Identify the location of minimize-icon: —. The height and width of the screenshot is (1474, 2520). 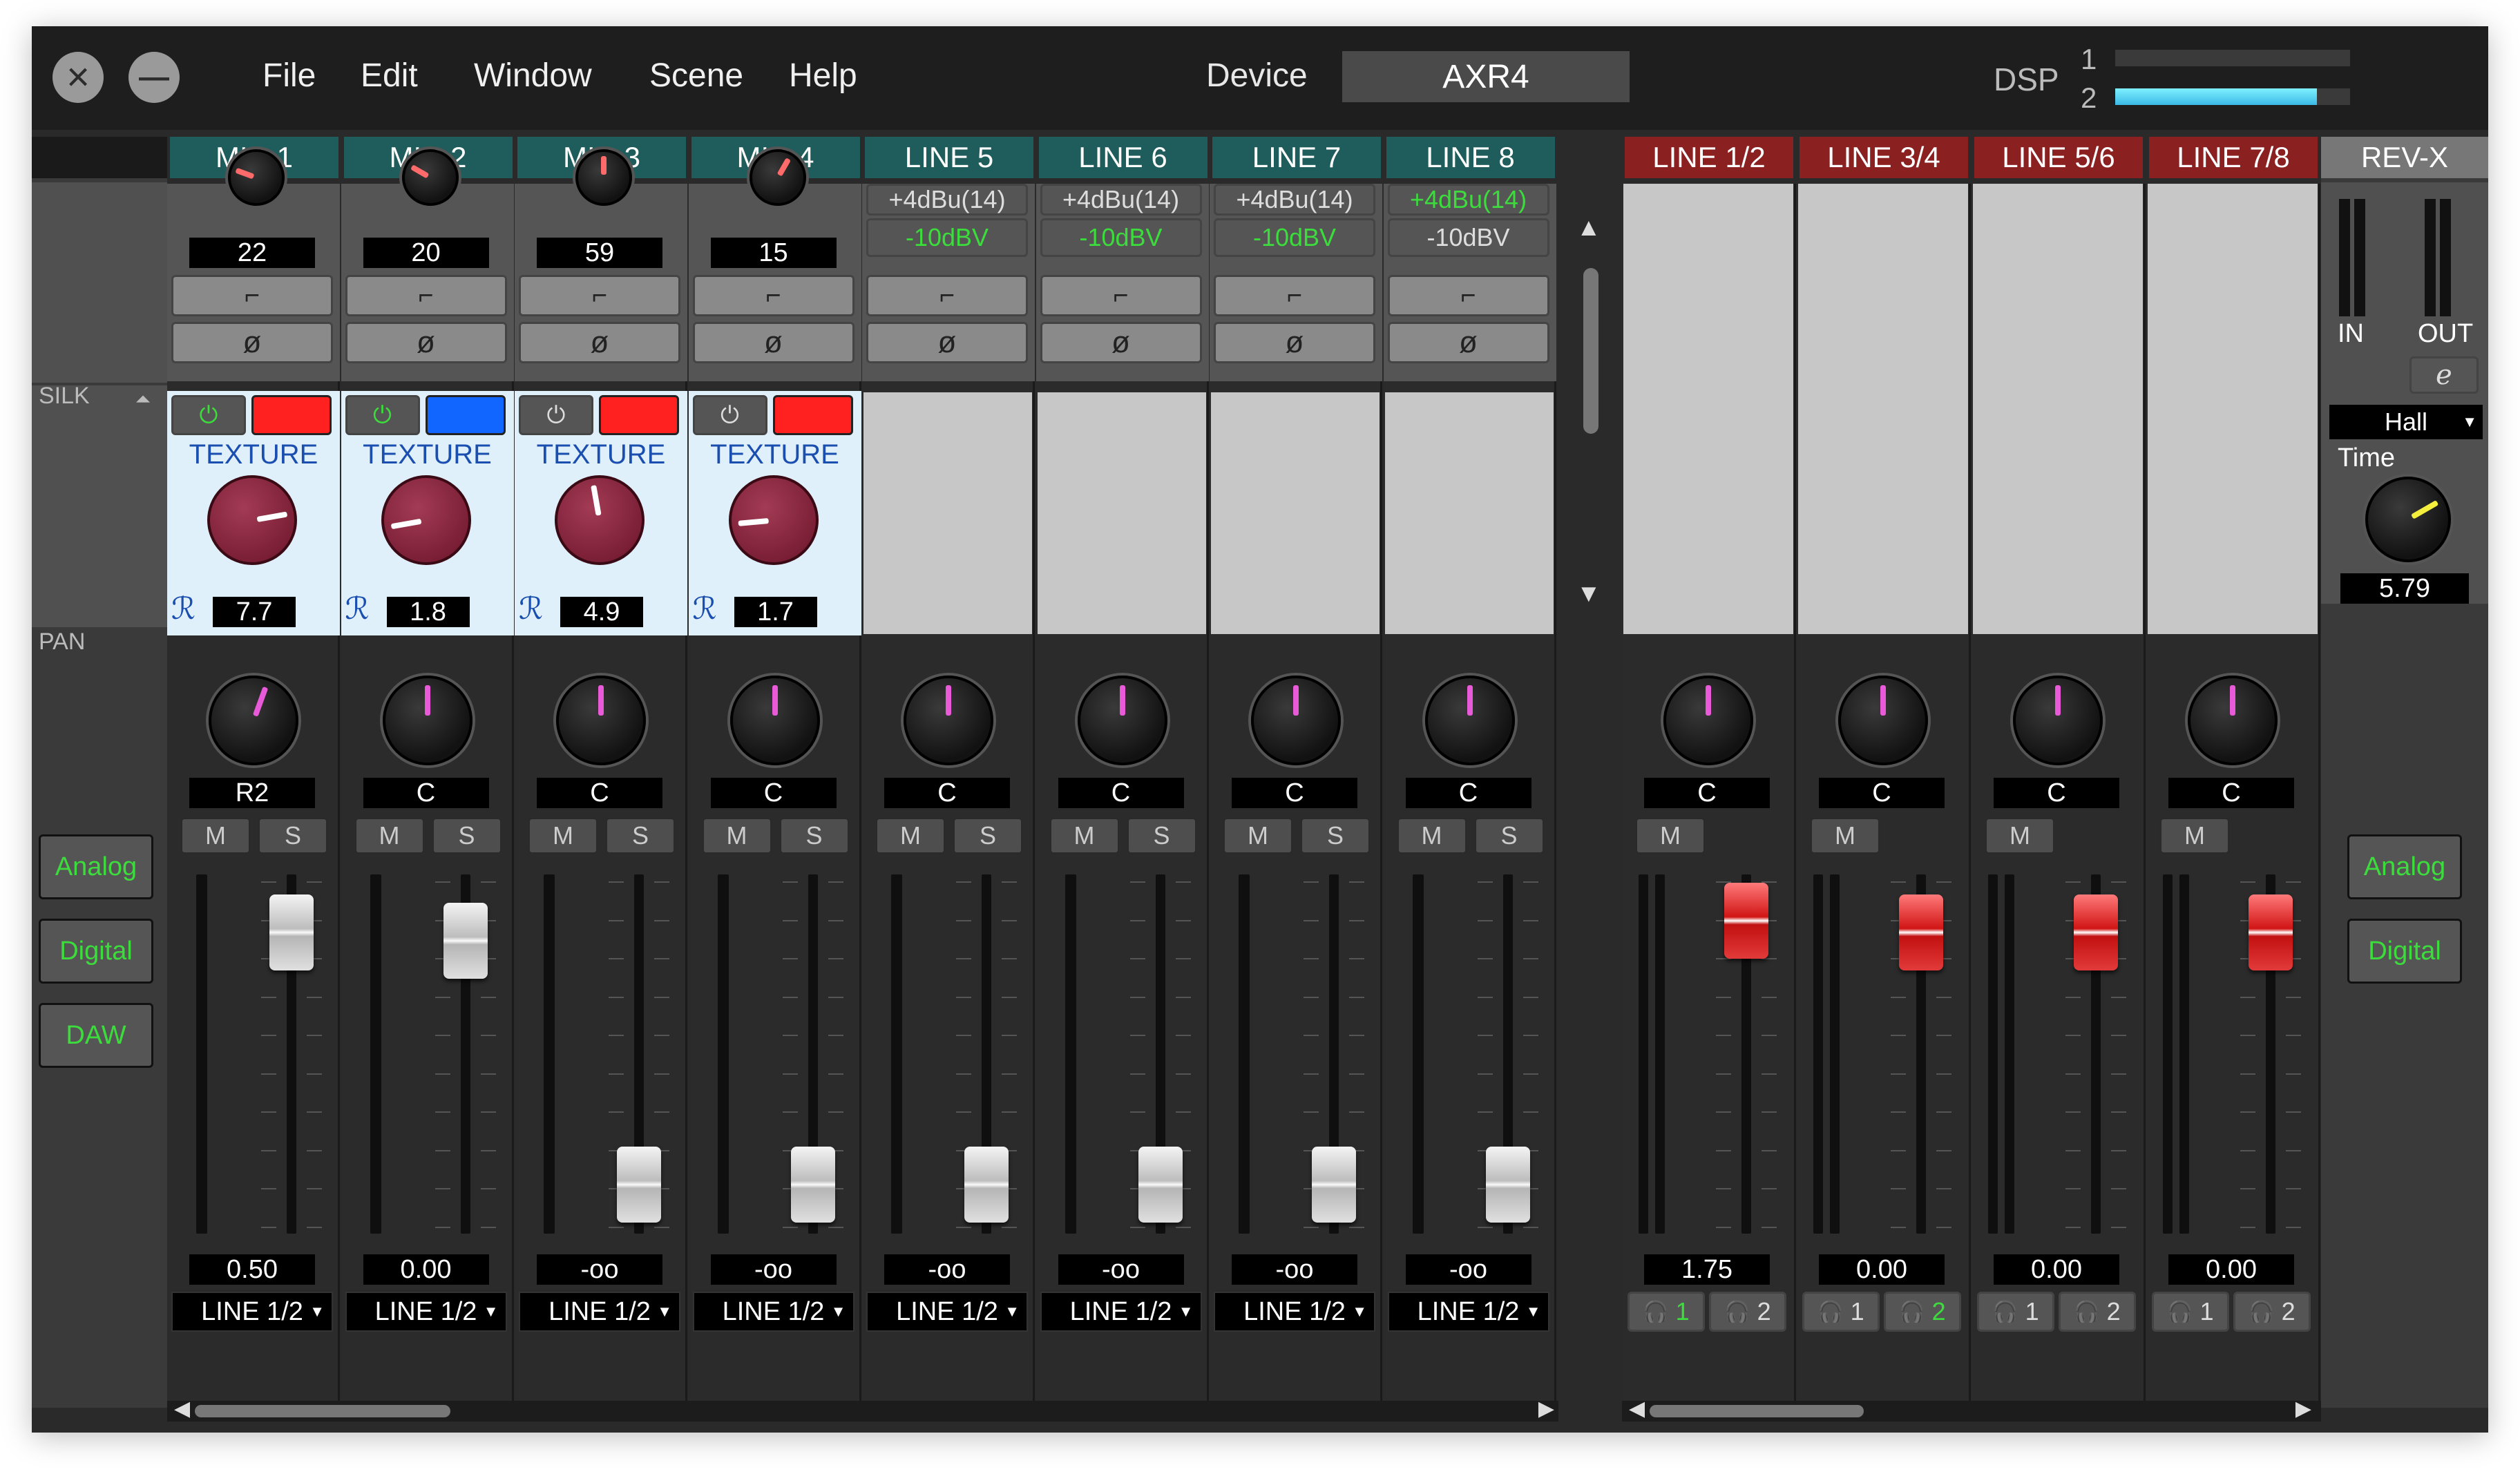
(154, 77).